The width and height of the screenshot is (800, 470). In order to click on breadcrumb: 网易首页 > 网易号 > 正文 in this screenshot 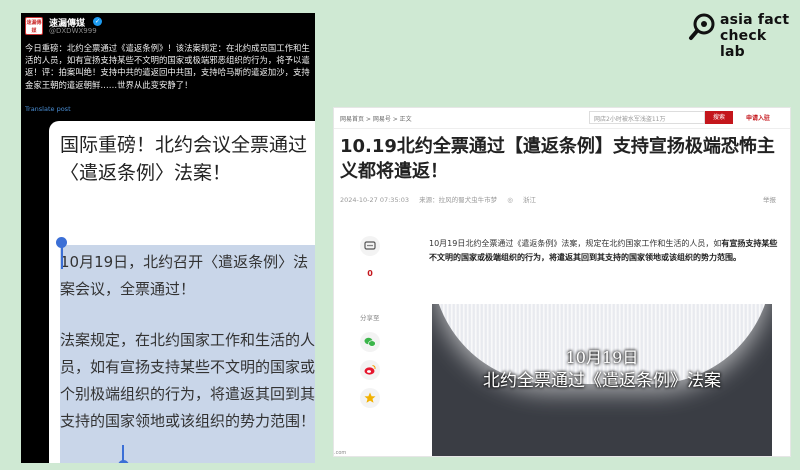, I will do `click(376, 118)`.